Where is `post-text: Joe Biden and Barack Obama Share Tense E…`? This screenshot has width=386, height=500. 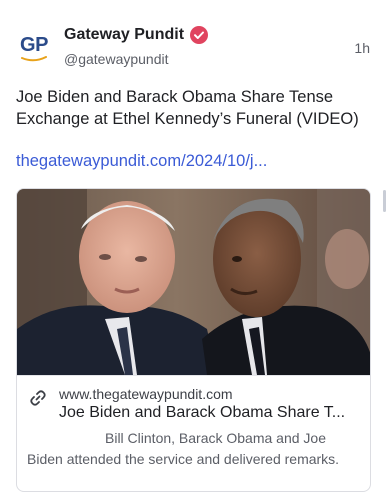 post-text: Joe Biden and Barack Obama Share Tense E… is located at coordinates (187, 108).